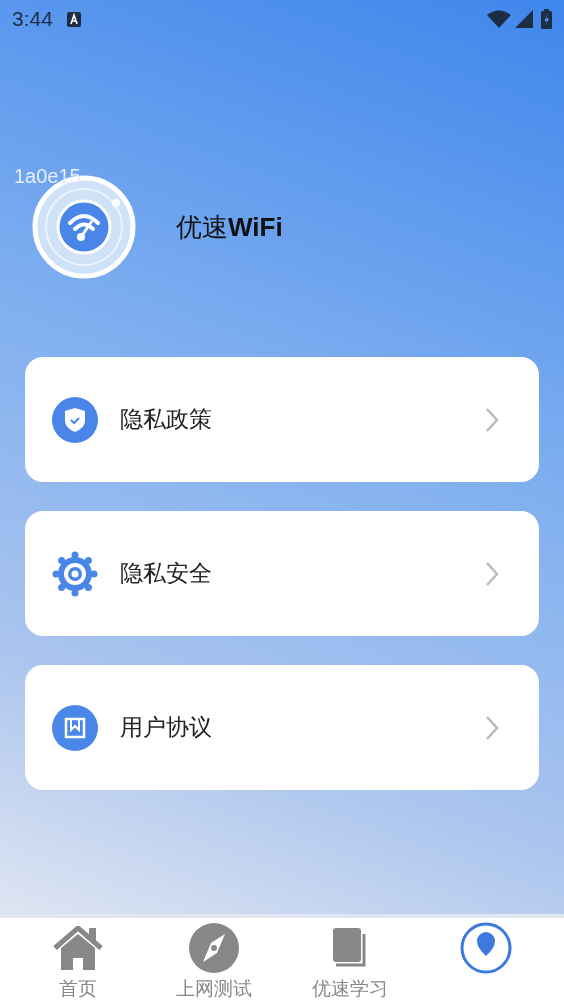 This screenshot has height=1004, width=564. I want to click on menu-card: 隐私政策, so click(282, 419).